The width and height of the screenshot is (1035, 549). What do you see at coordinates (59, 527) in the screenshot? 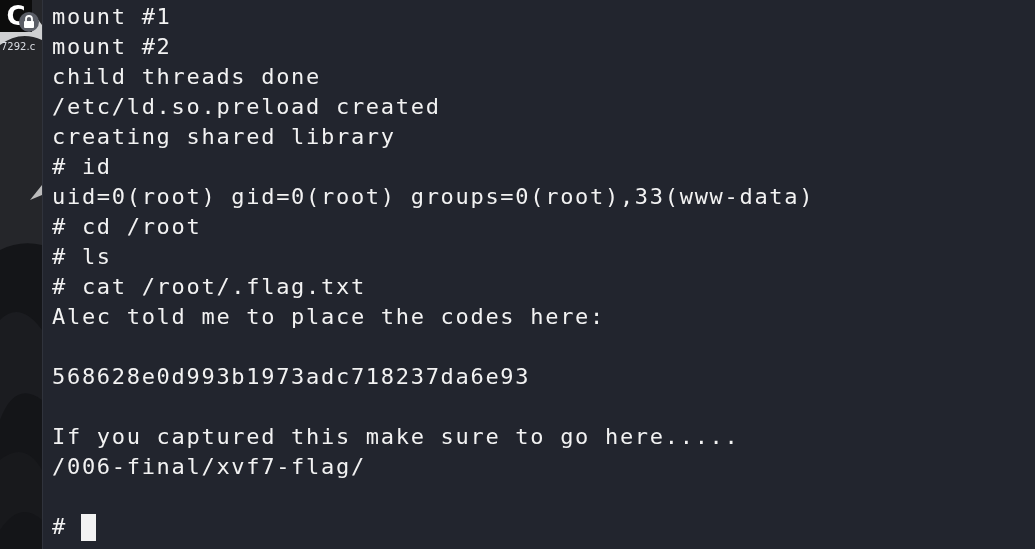
I see `terminal-prompt: #` at bounding box center [59, 527].